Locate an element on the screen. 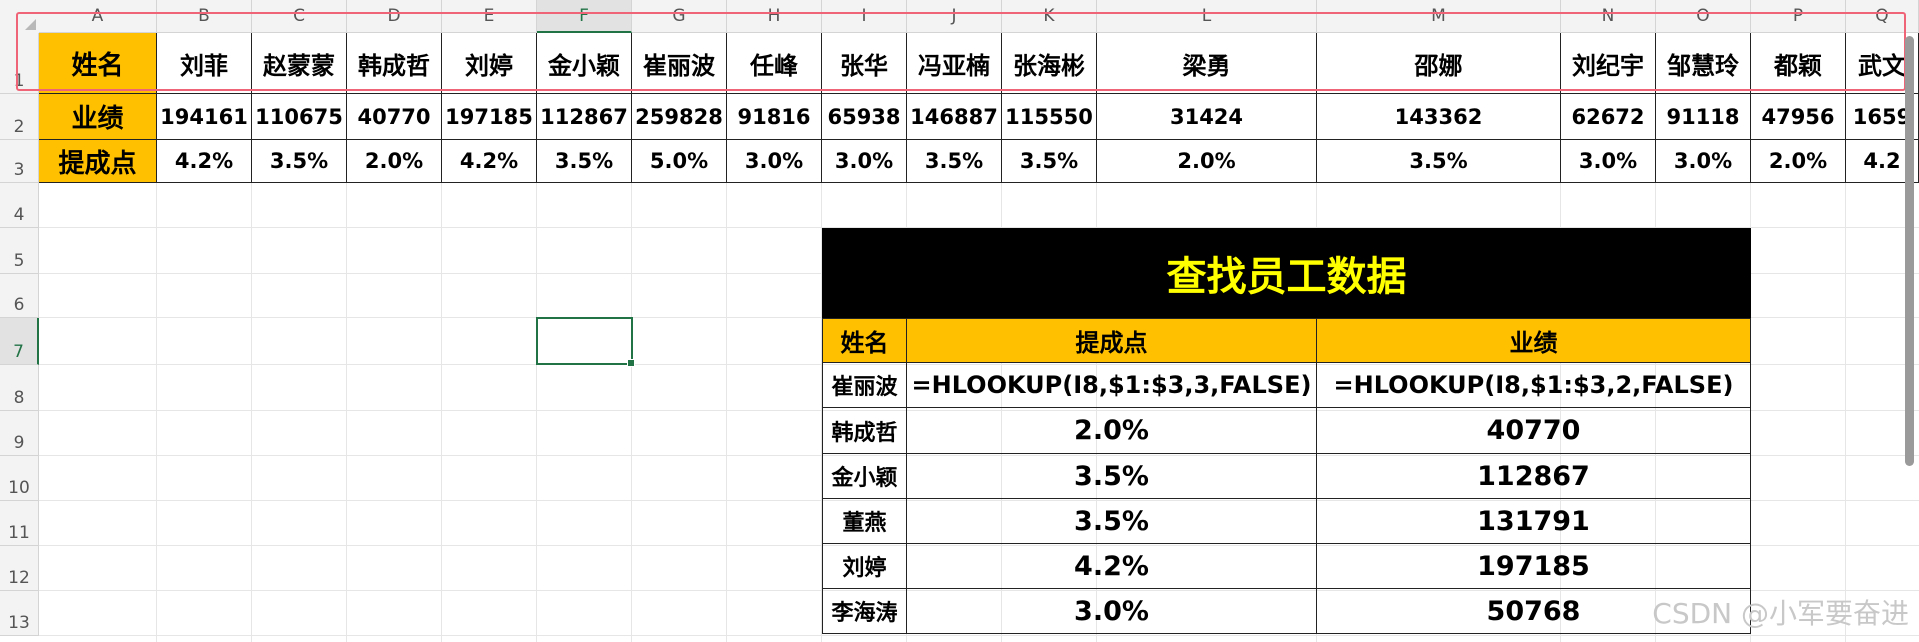 Image resolution: width=1919 pixels, height=642 pixels. employee-perf-cell: 40770 is located at coordinates (394, 117).